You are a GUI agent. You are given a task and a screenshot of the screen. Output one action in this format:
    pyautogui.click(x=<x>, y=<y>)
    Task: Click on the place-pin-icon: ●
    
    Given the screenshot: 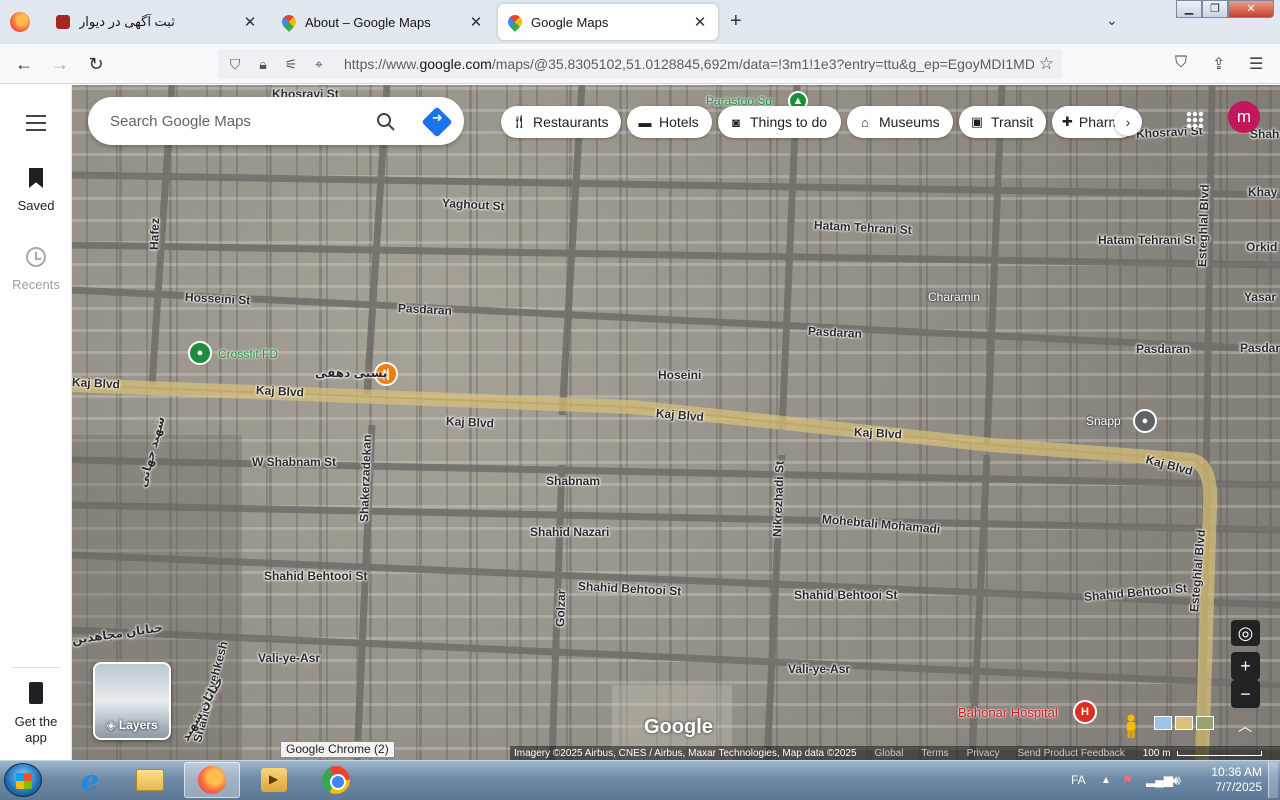 What is the action you would take?
    pyautogui.click(x=1145, y=421)
    